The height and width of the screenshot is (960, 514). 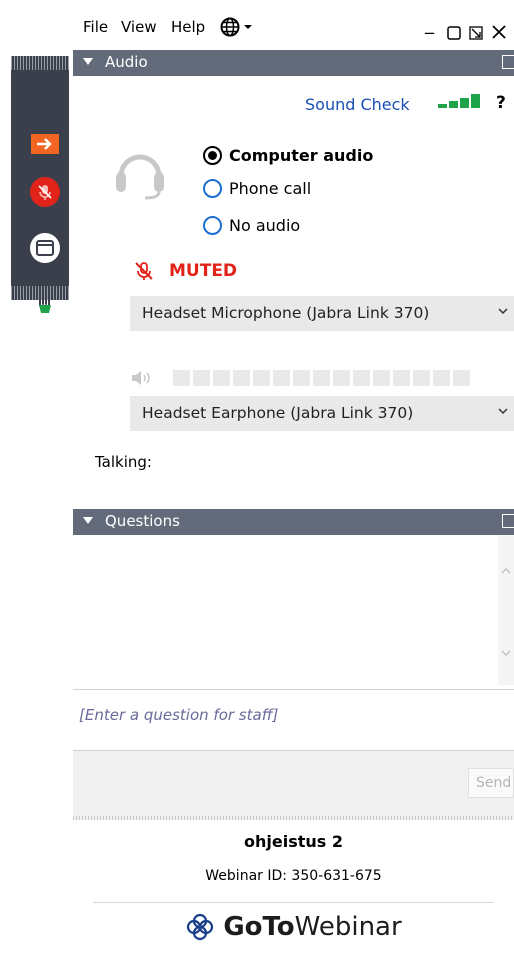 What do you see at coordinates (212, 155) in the screenshot?
I see `radio-selected-icon` at bounding box center [212, 155].